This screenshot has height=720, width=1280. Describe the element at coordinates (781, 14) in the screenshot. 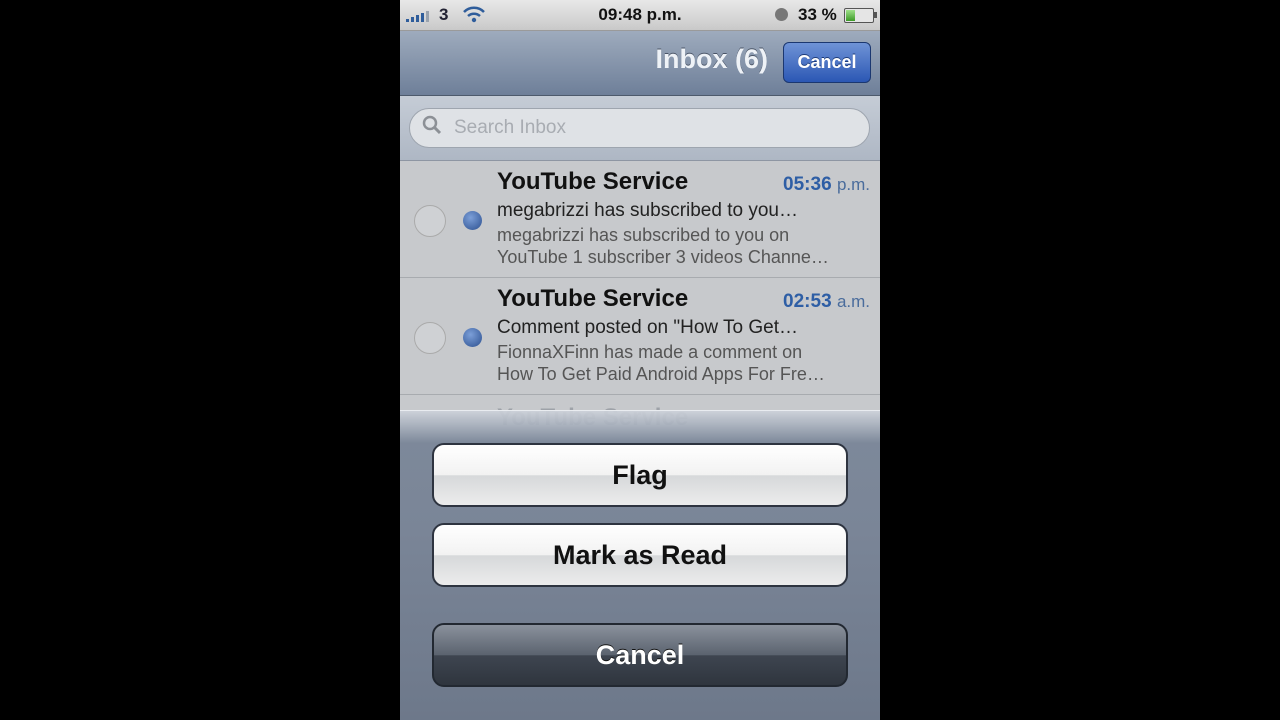

I see `orientation-lock-icon` at that location.